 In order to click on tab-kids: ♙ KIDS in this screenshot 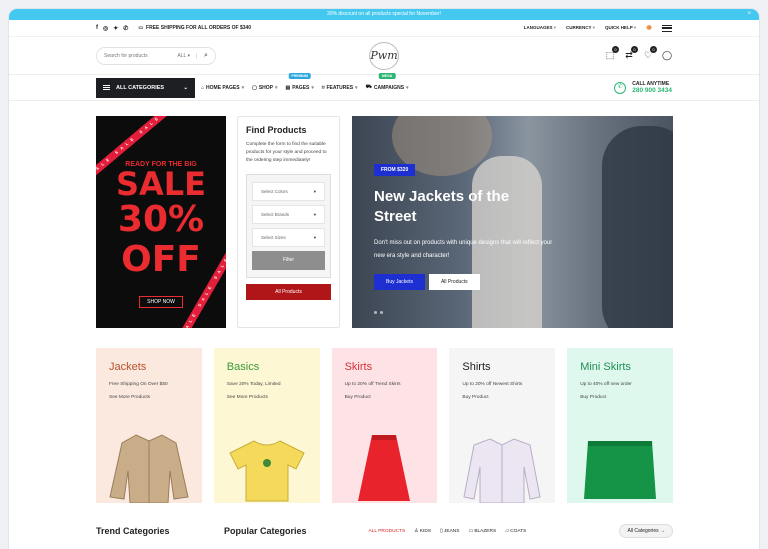, I will do `click(422, 531)`.